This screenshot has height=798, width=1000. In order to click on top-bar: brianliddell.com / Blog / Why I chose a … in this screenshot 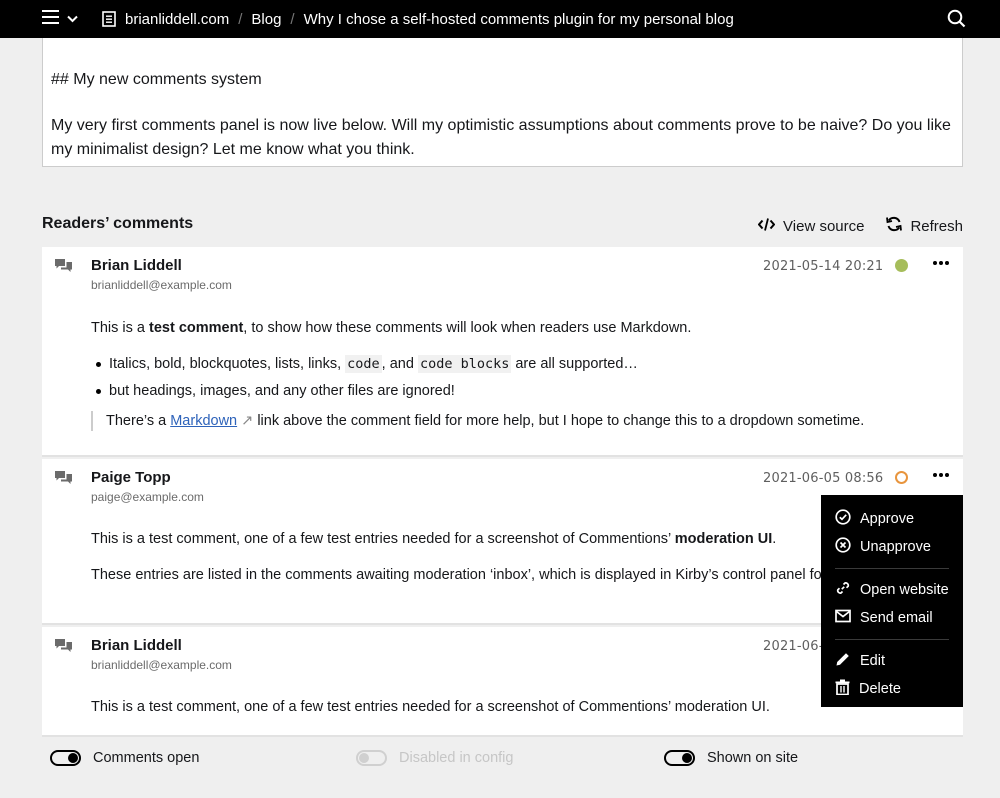, I will do `click(500, 19)`.